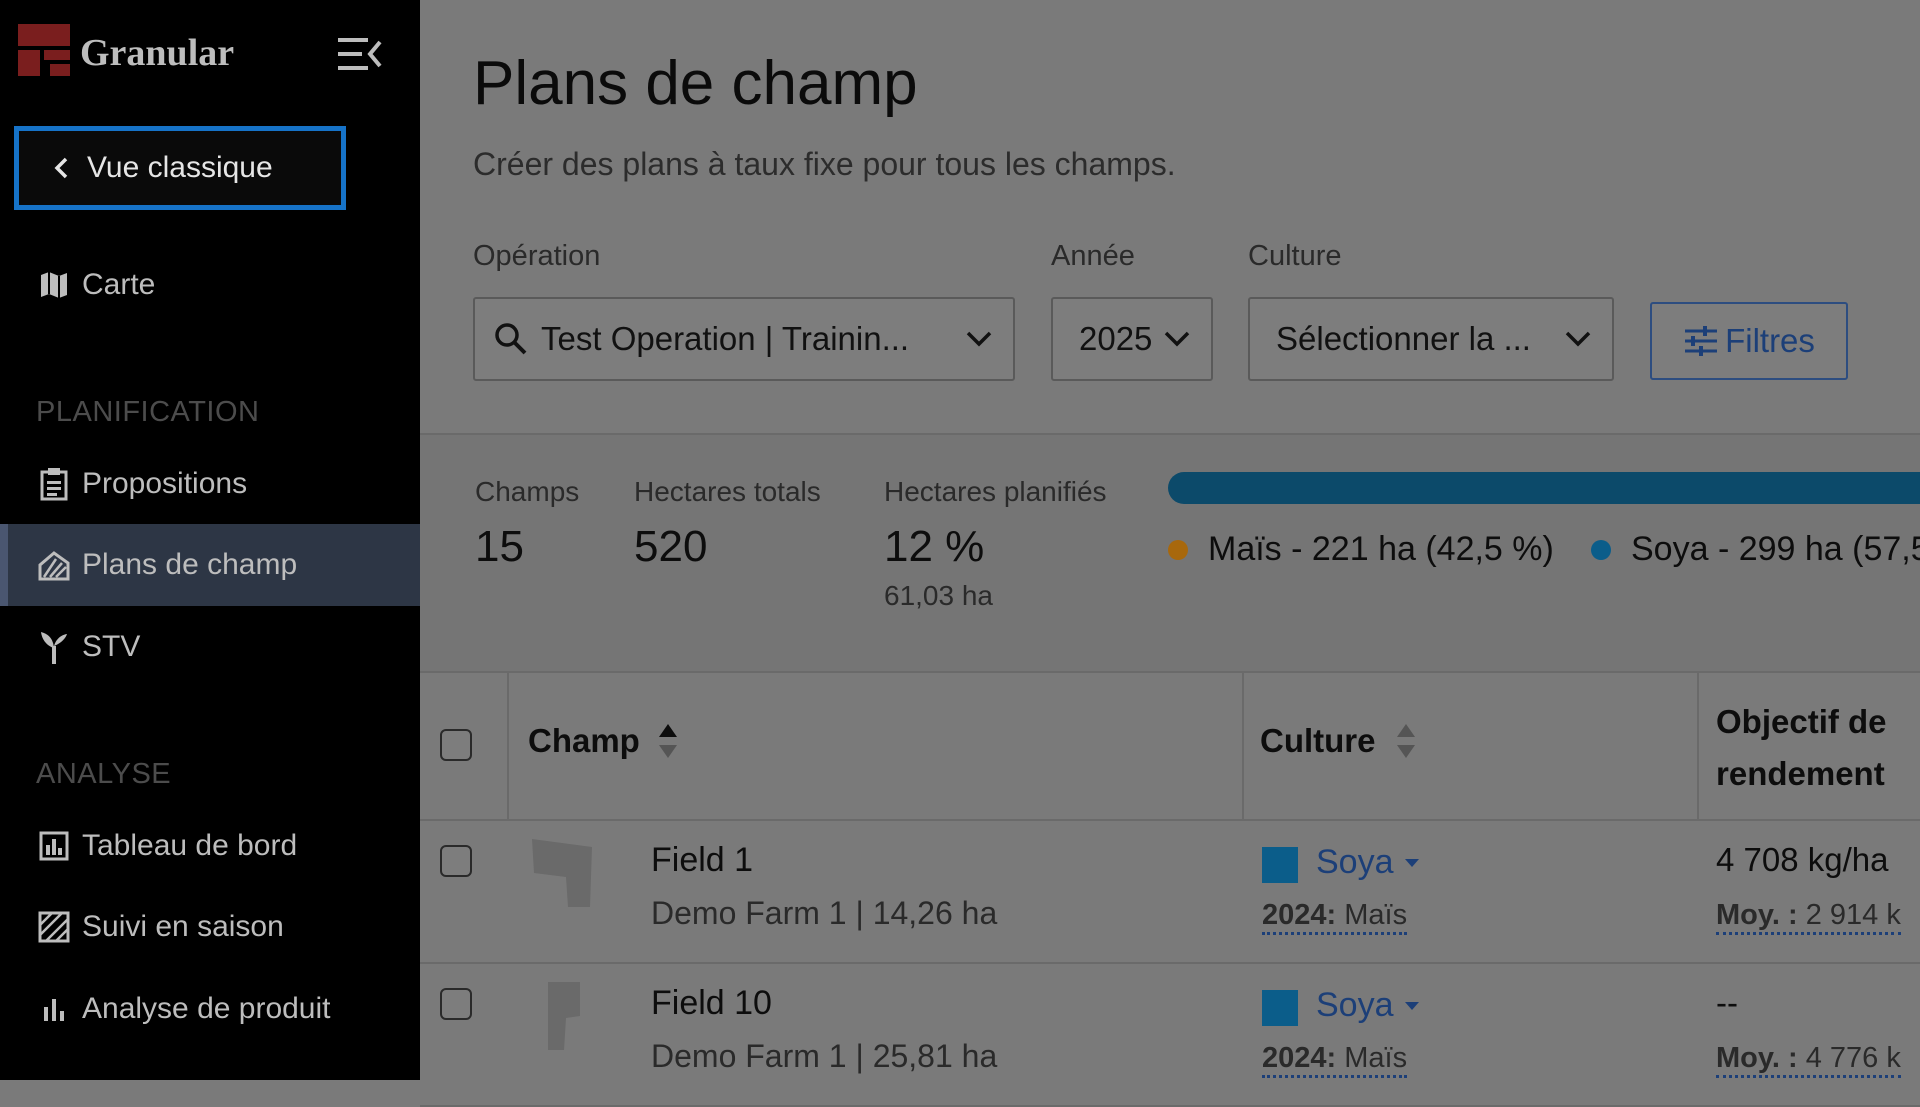 This screenshot has width=1920, height=1107. I want to click on field-name: Field 1, so click(702, 860).